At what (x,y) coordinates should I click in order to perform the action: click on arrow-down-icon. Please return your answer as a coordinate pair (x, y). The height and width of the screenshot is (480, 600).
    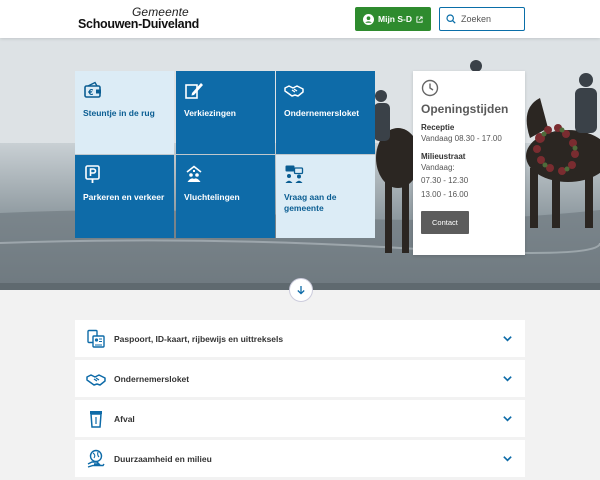
    Looking at the image, I should click on (301, 290).